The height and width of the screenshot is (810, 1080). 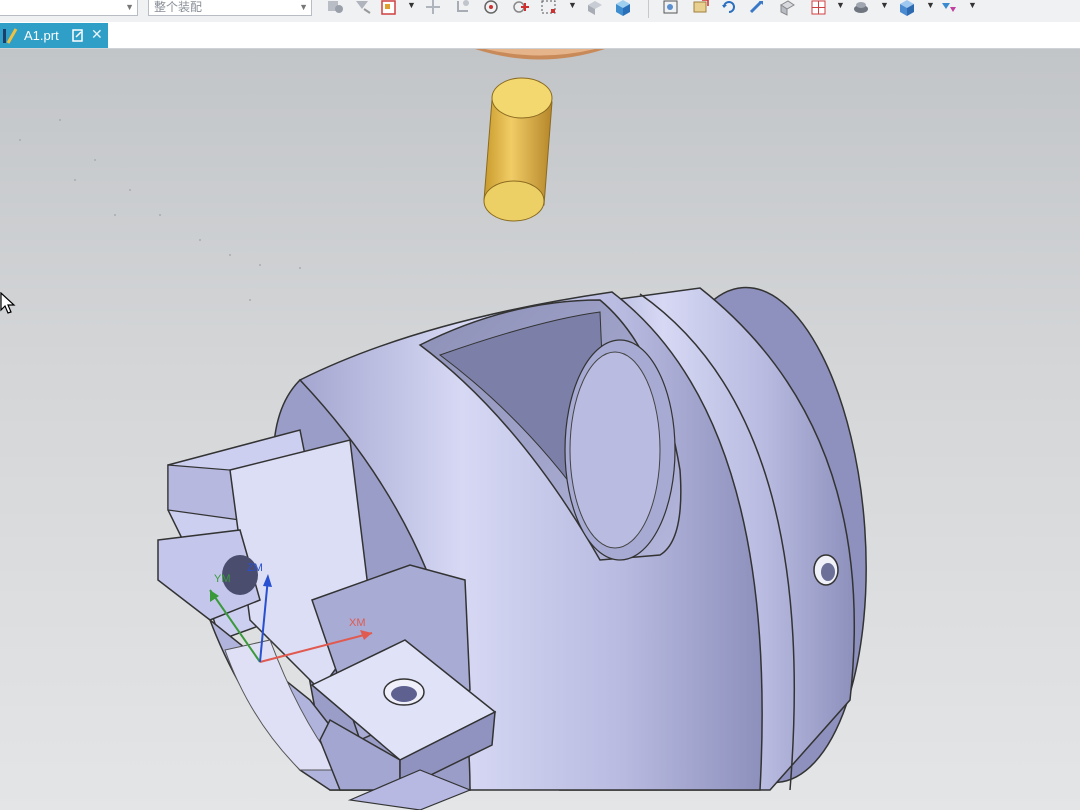 I want to click on selection-scope-value: 整个装配, so click(x=178, y=7).